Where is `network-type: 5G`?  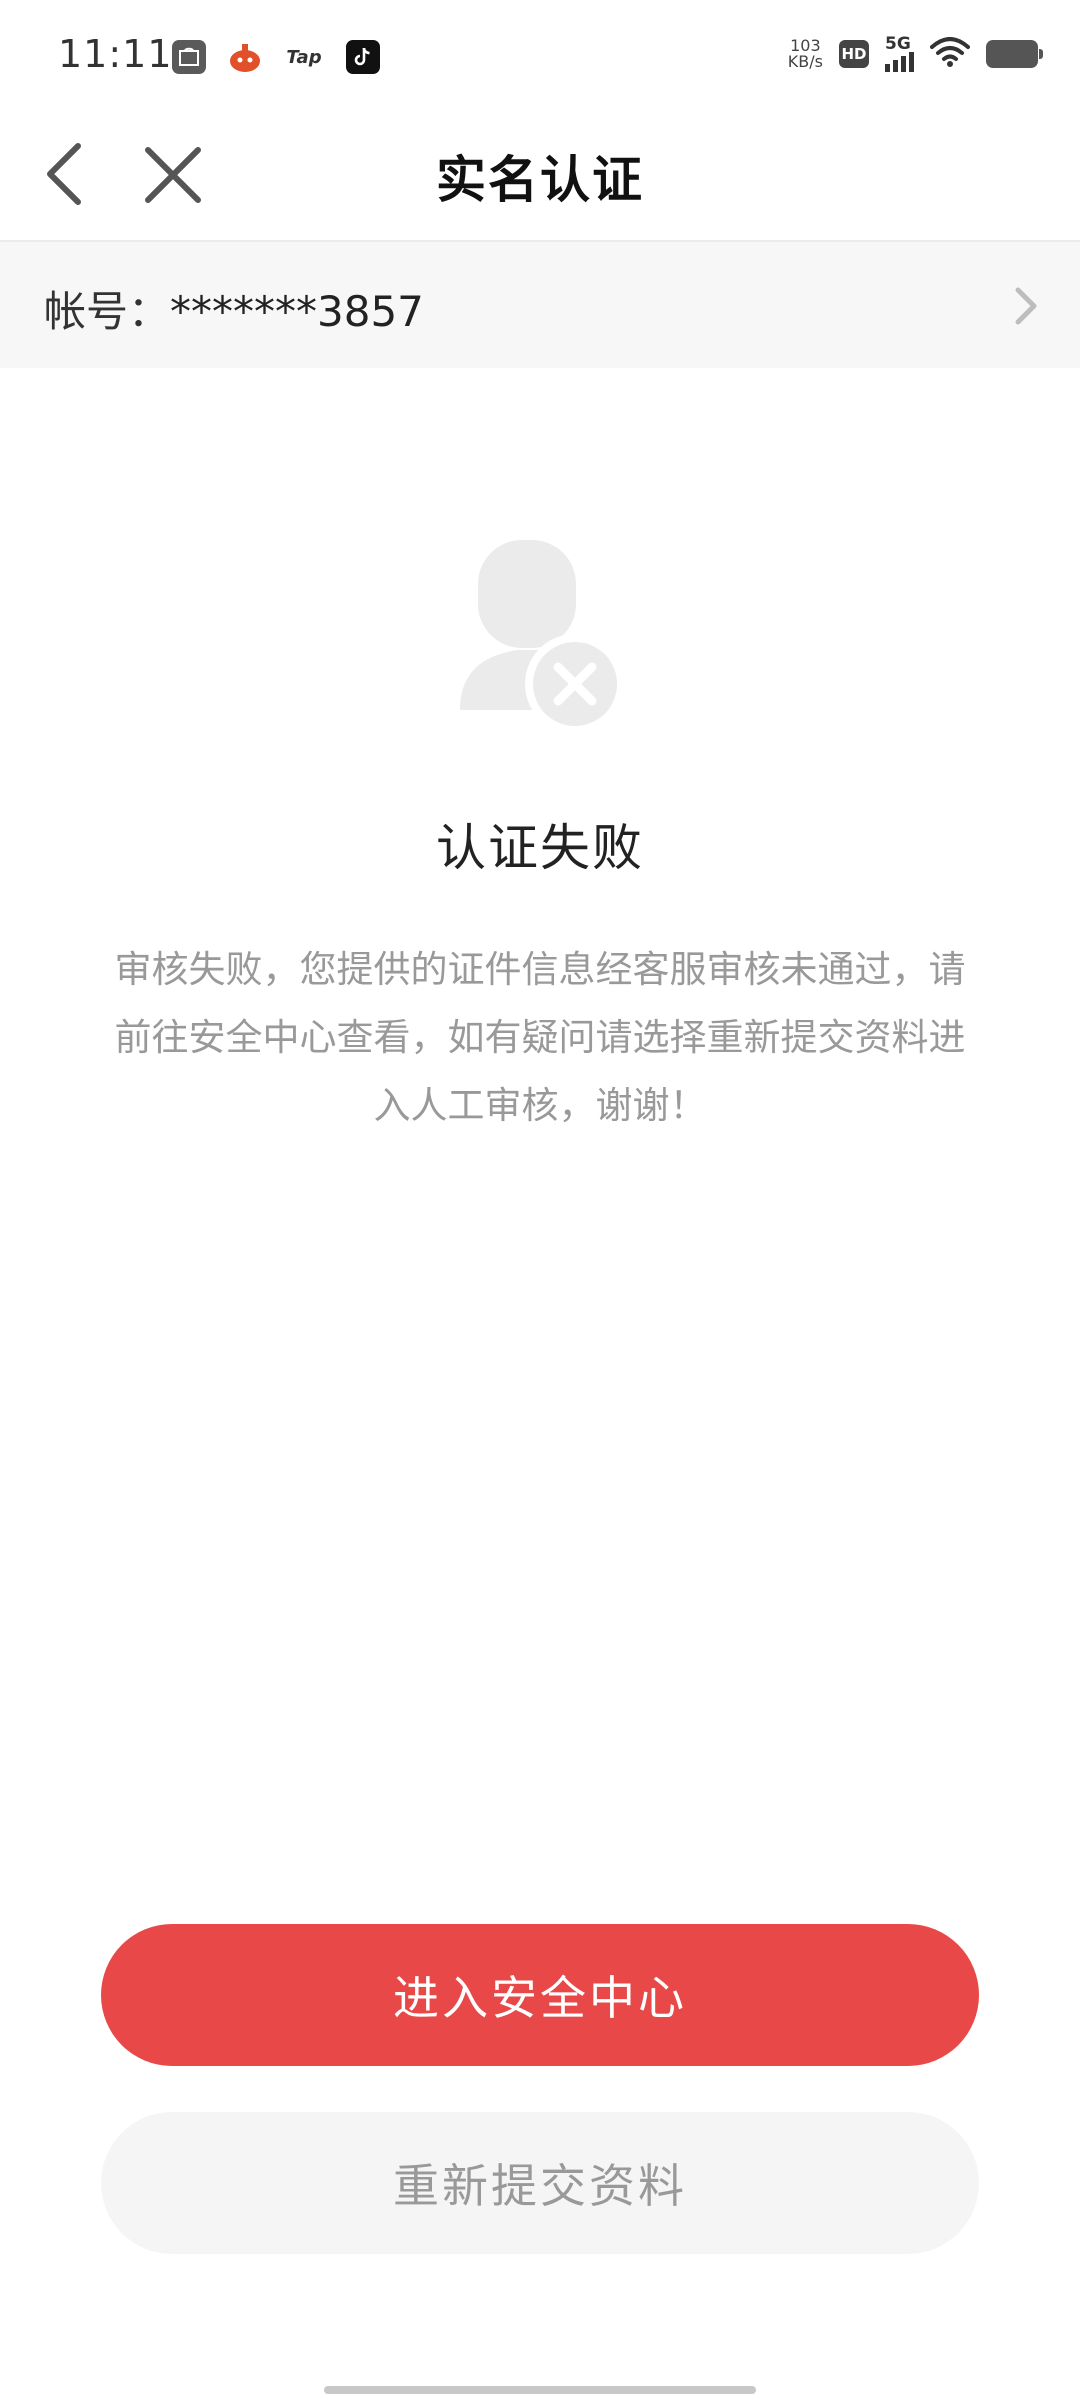 network-type: 5G is located at coordinates (898, 44).